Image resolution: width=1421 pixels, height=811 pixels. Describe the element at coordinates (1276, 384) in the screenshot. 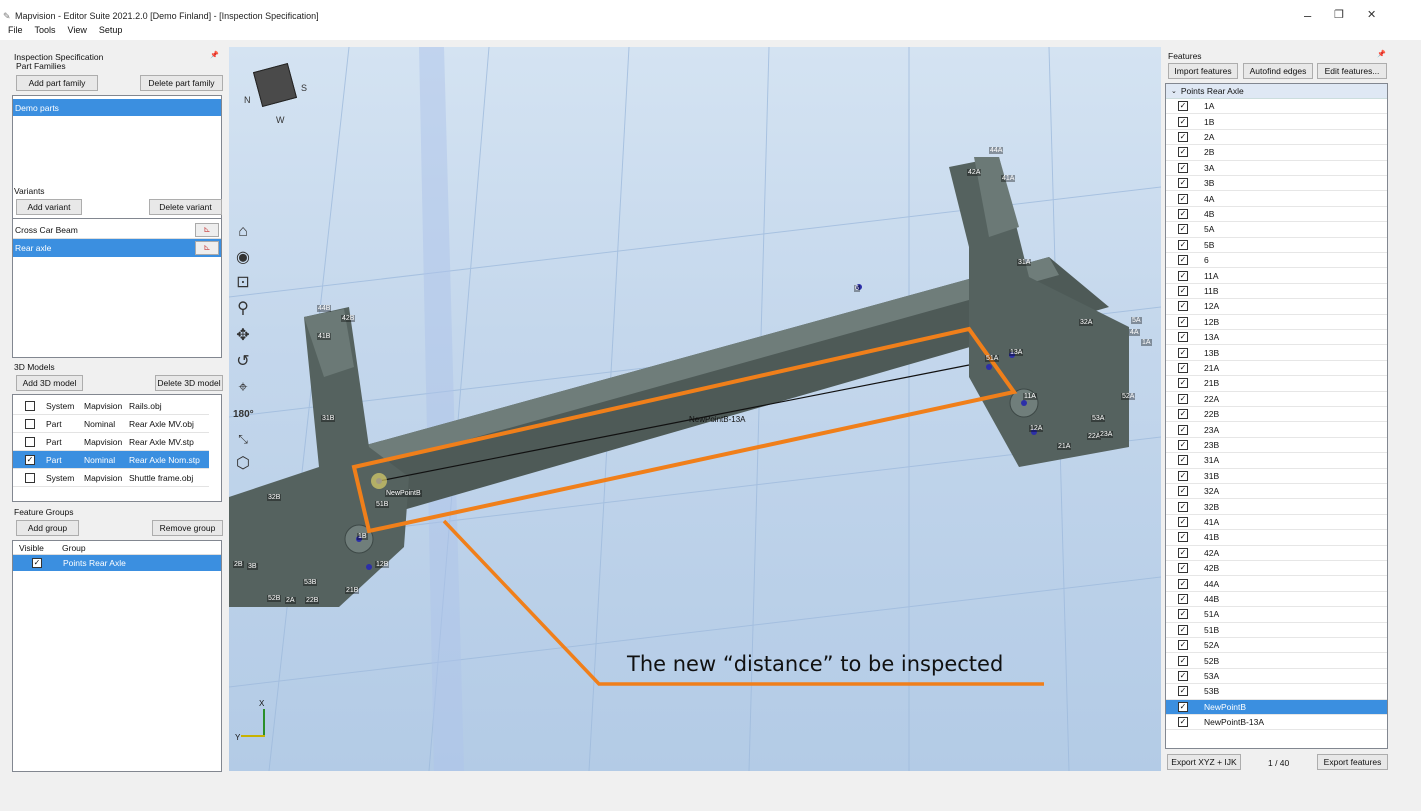

I see `feature-row: ✓ 21B` at that location.